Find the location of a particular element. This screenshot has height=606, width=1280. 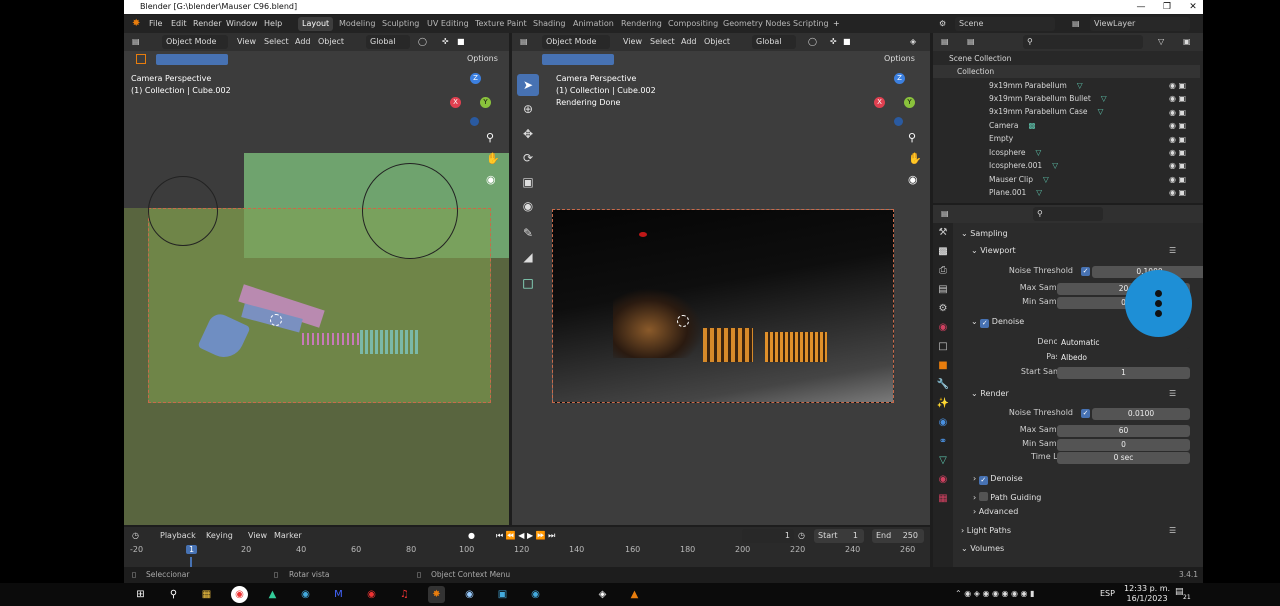

playback-menu: Playback is located at coordinates (178, 536).